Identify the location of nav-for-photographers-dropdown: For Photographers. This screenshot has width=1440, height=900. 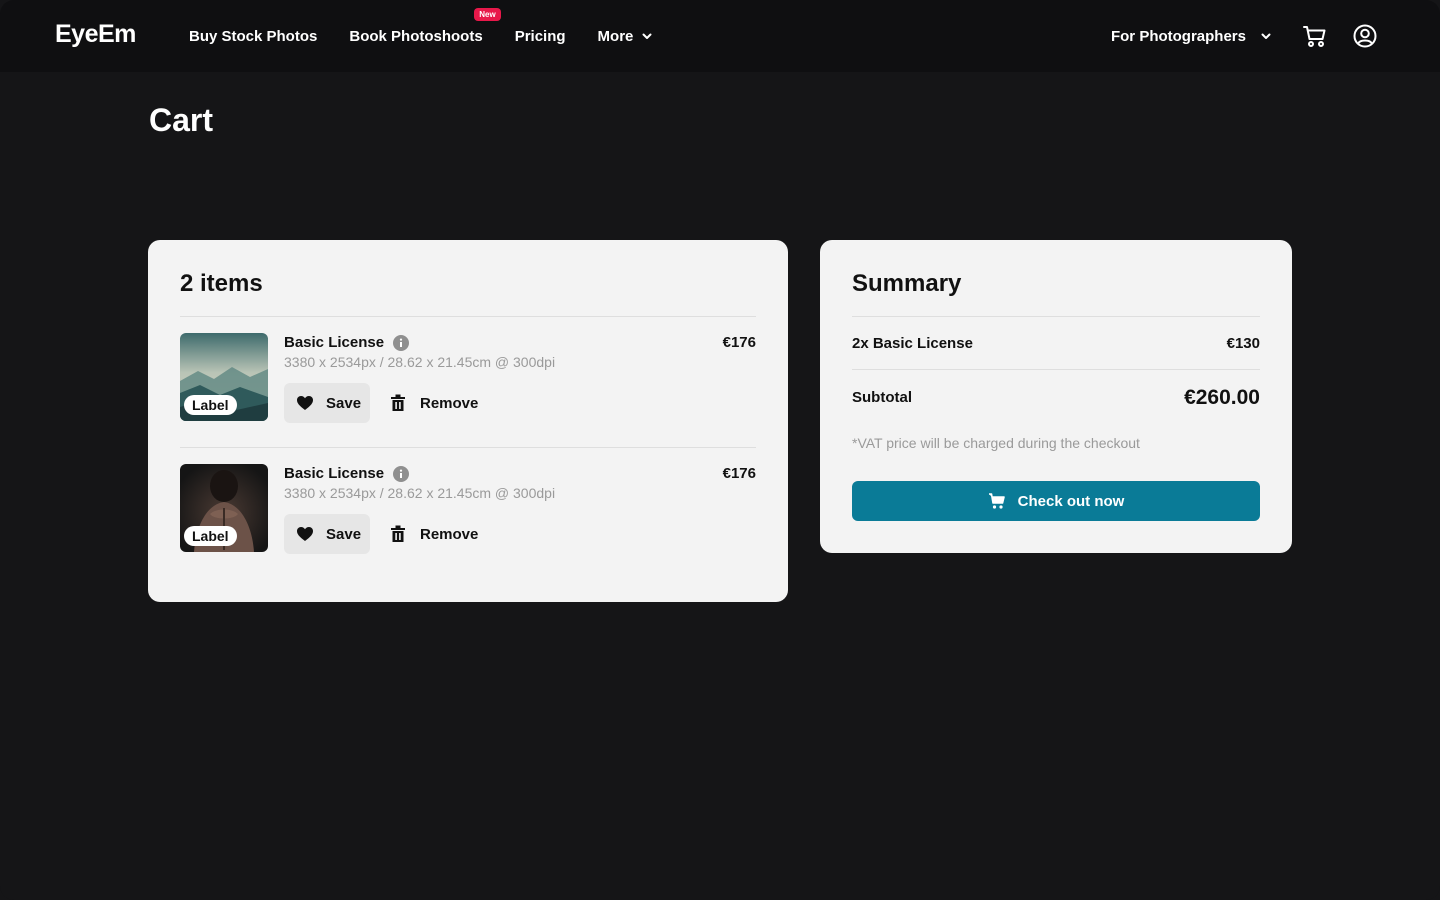
(1191, 36).